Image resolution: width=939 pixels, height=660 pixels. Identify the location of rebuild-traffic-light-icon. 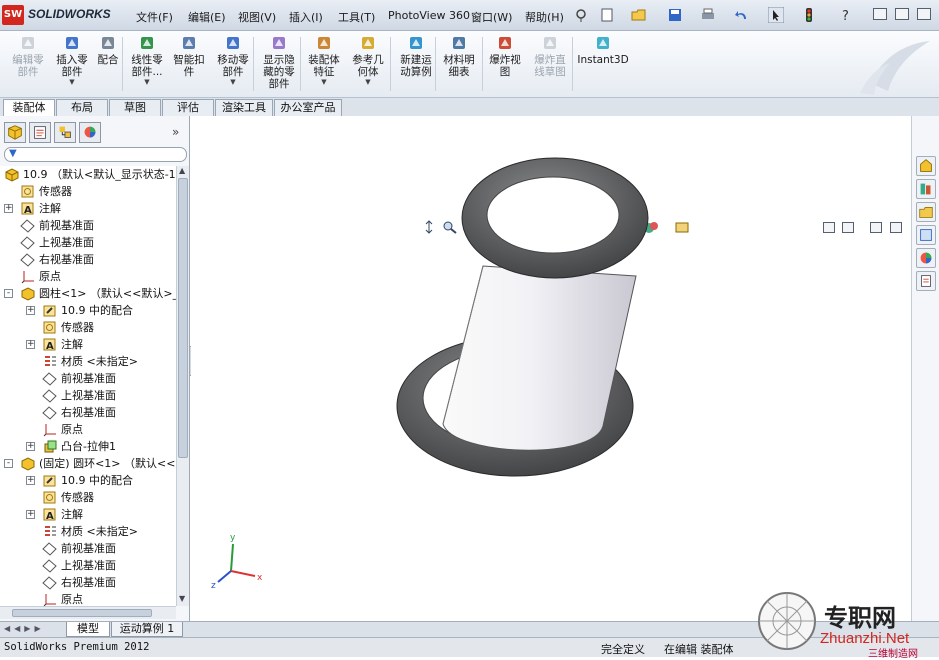
(809, 15).